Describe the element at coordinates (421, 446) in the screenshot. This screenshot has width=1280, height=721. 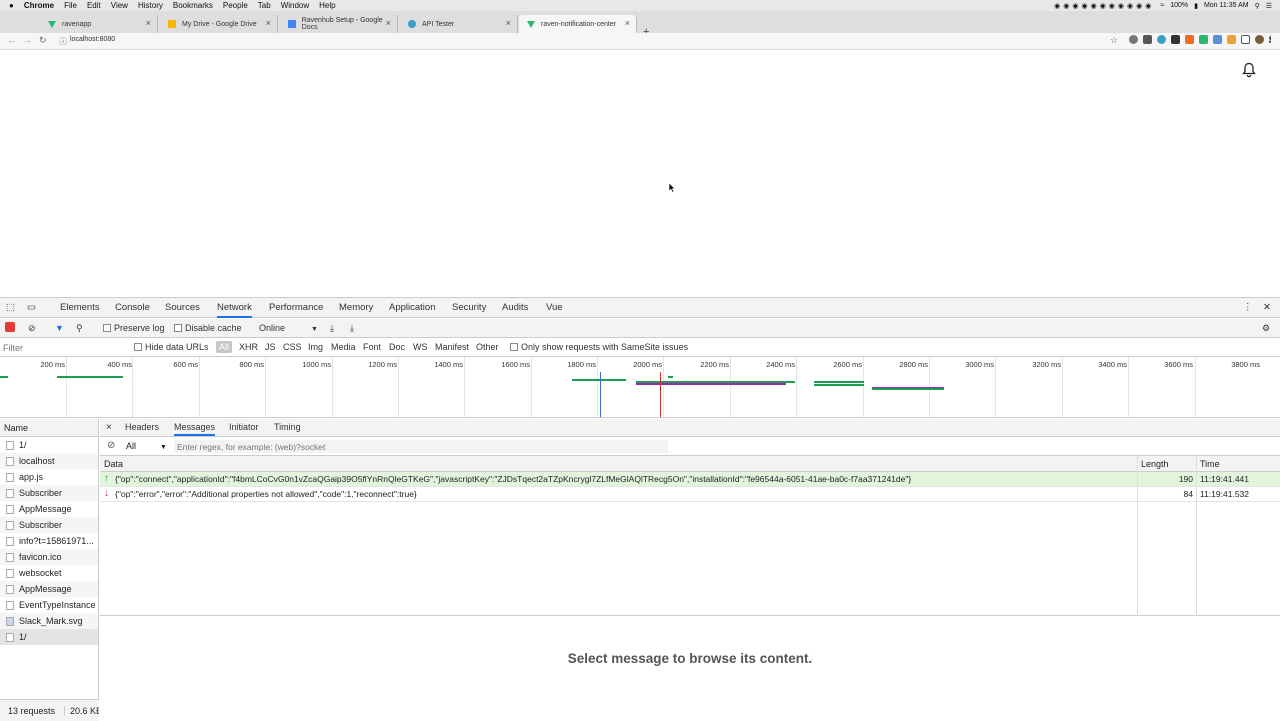
I see `message-regex-input` at that location.